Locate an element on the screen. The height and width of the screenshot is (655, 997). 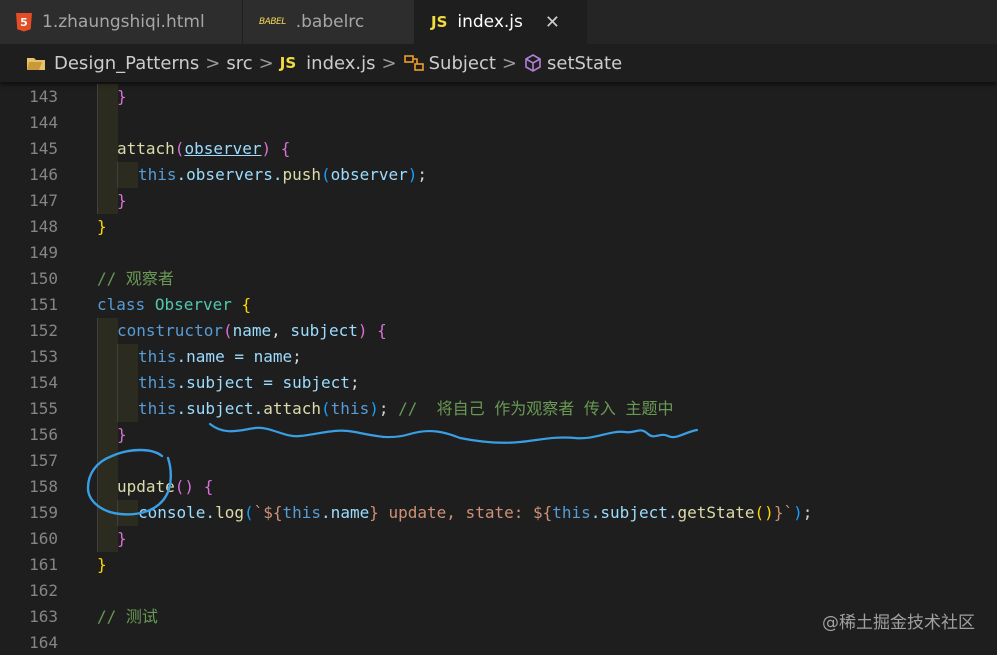
breadcrumb-class: Subject is located at coordinates (449, 63).